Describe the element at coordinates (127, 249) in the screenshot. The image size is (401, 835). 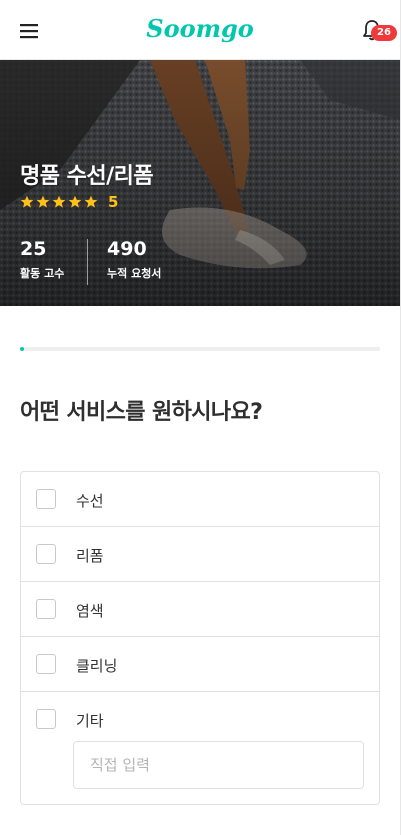
I see `stat-value: 490` at that location.